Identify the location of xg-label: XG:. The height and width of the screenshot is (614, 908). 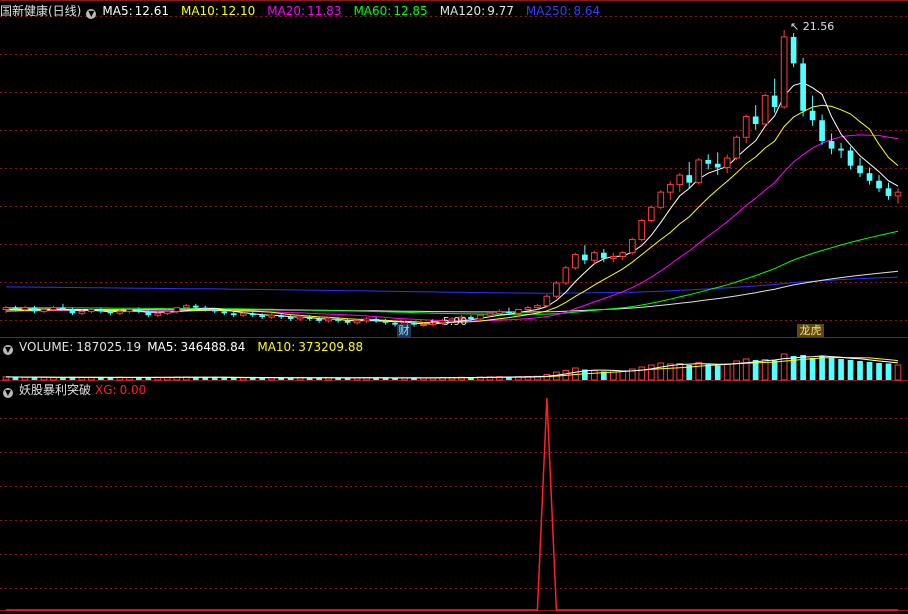
(106, 390).